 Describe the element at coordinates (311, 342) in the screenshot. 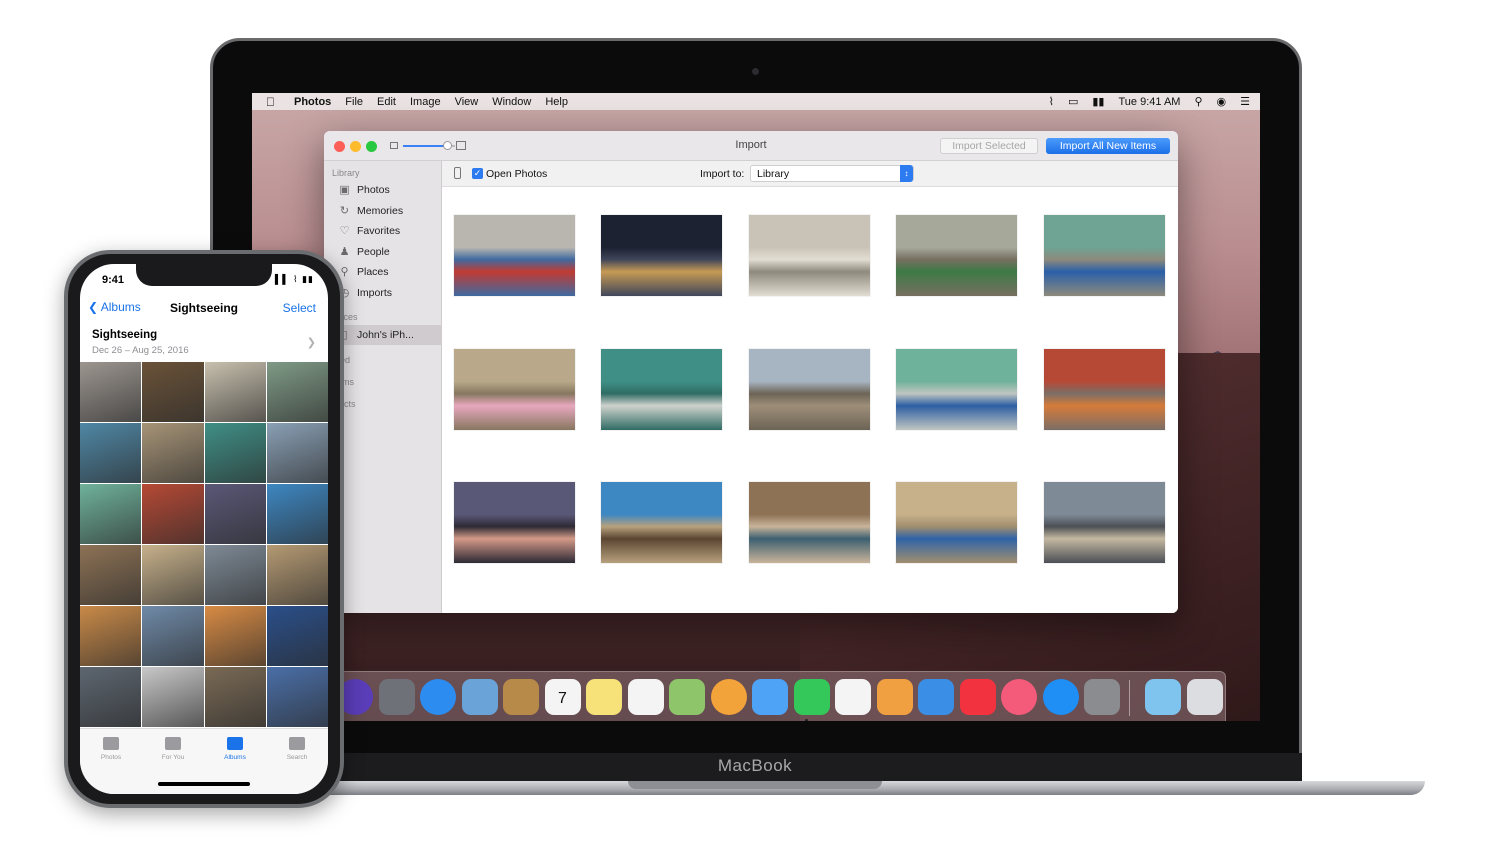

I see `chevron-right-icon: ❯` at that location.